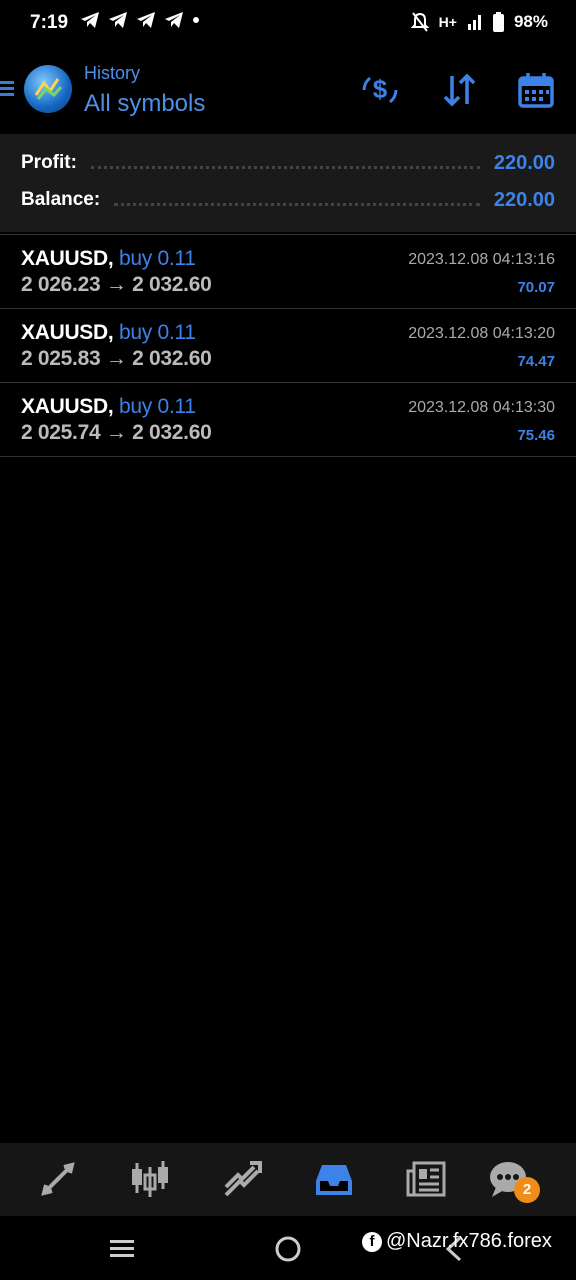  I want to click on page-title: All symbols, so click(144, 104).